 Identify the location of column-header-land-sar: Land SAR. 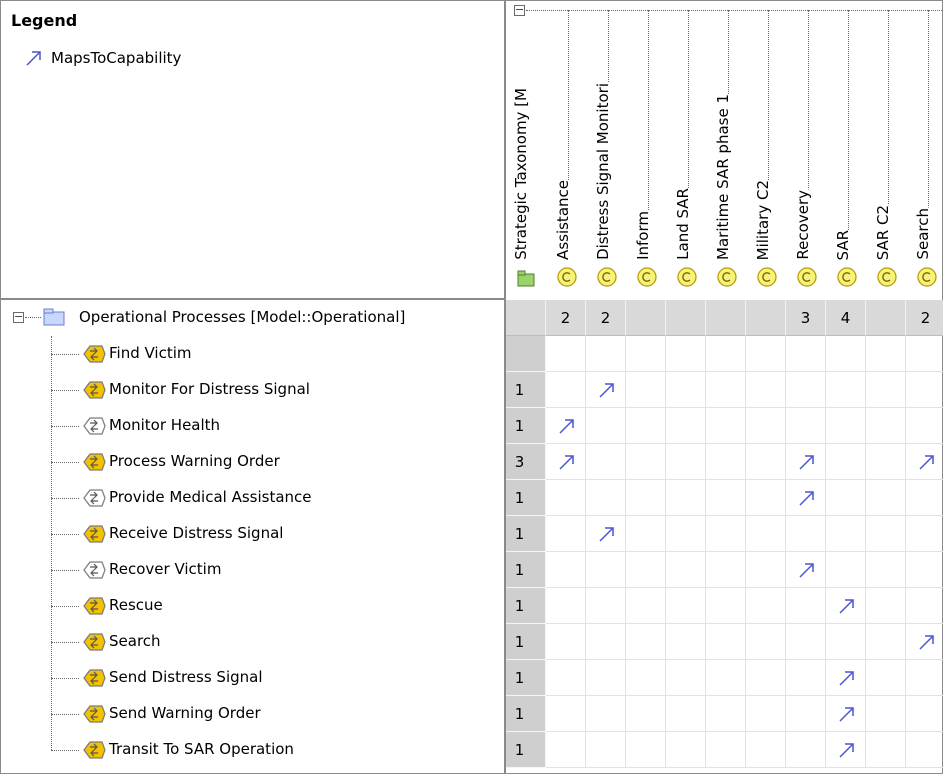
(686, 149).